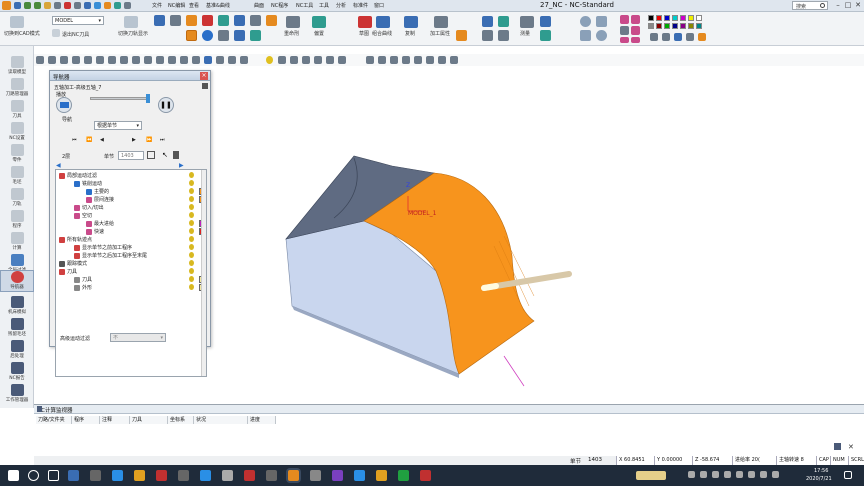 The image size is (864, 486). Describe the element at coordinates (203, 273) in the screenshot. I see `tree-scrollbar` at that location.